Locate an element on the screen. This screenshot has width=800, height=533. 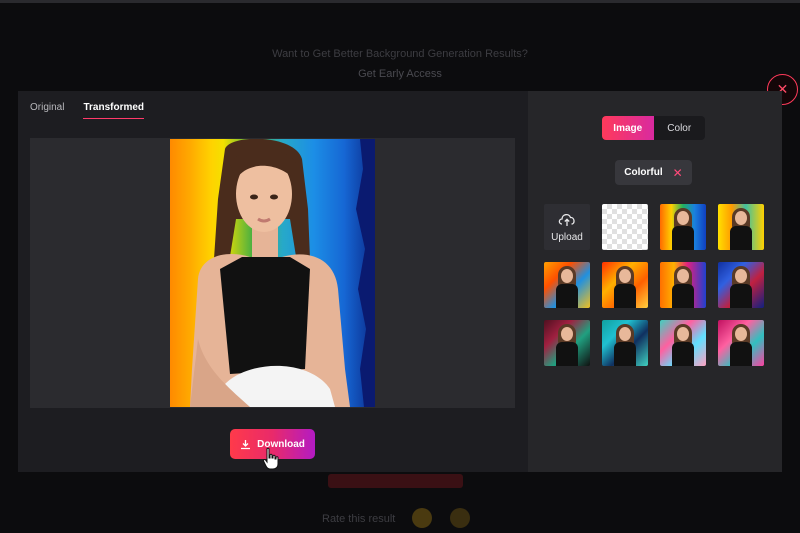
cloud-upload-icon is located at coordinates (566, 220).